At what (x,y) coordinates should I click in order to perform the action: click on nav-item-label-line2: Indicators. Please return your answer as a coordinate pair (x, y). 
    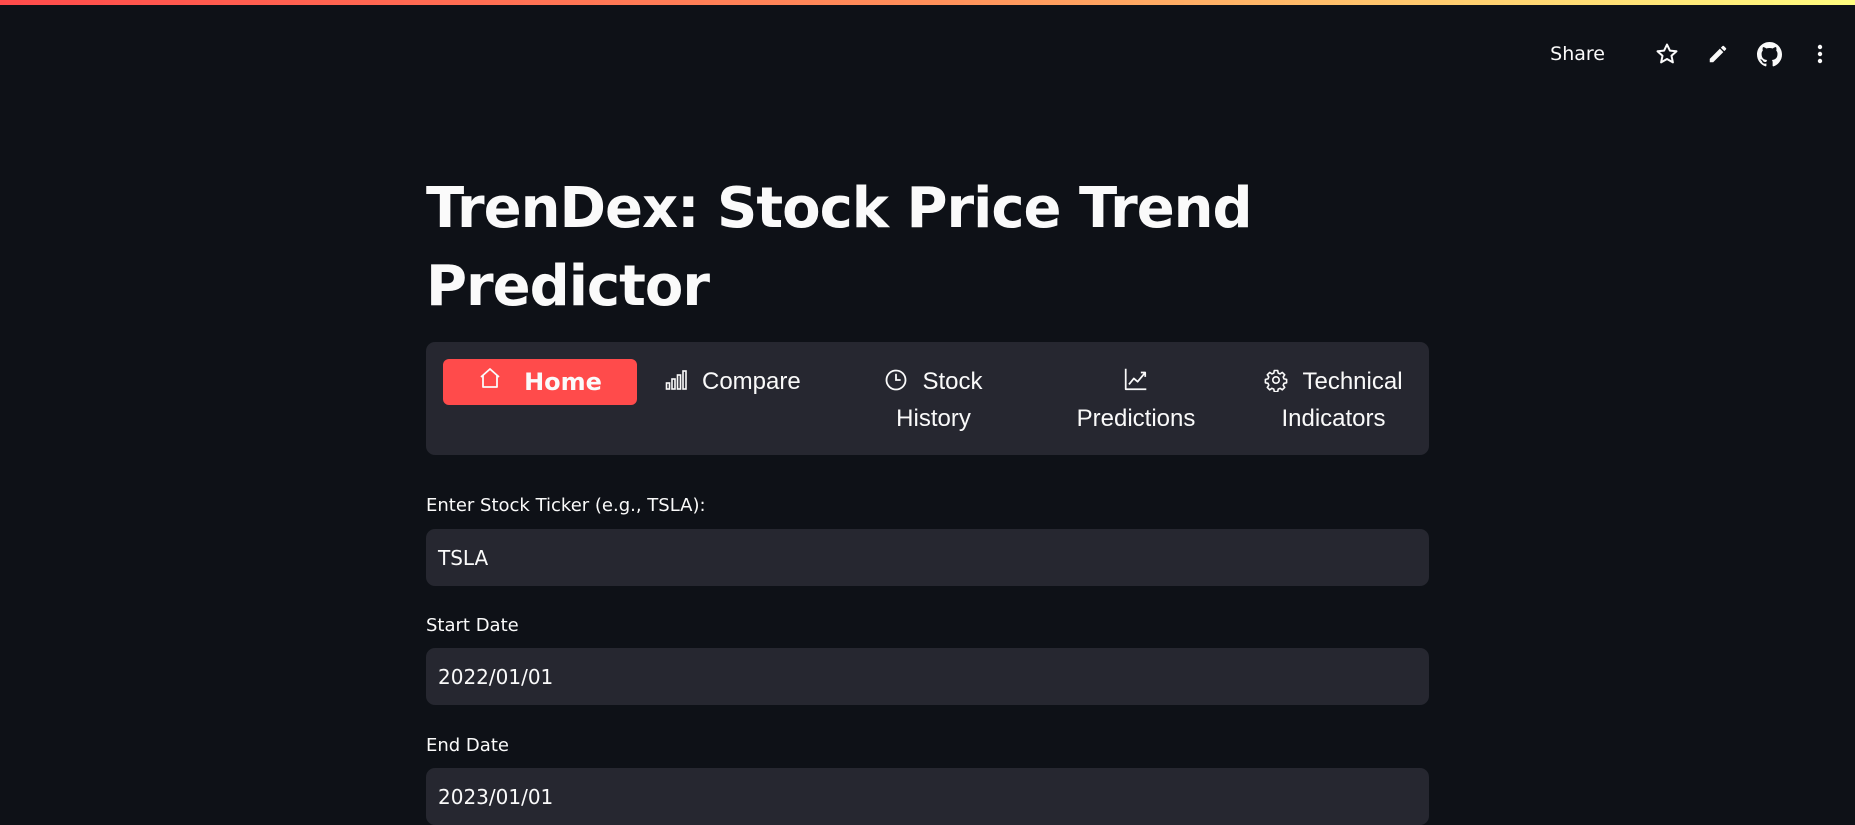
    Looking at the image, I should click on (1333, 418).